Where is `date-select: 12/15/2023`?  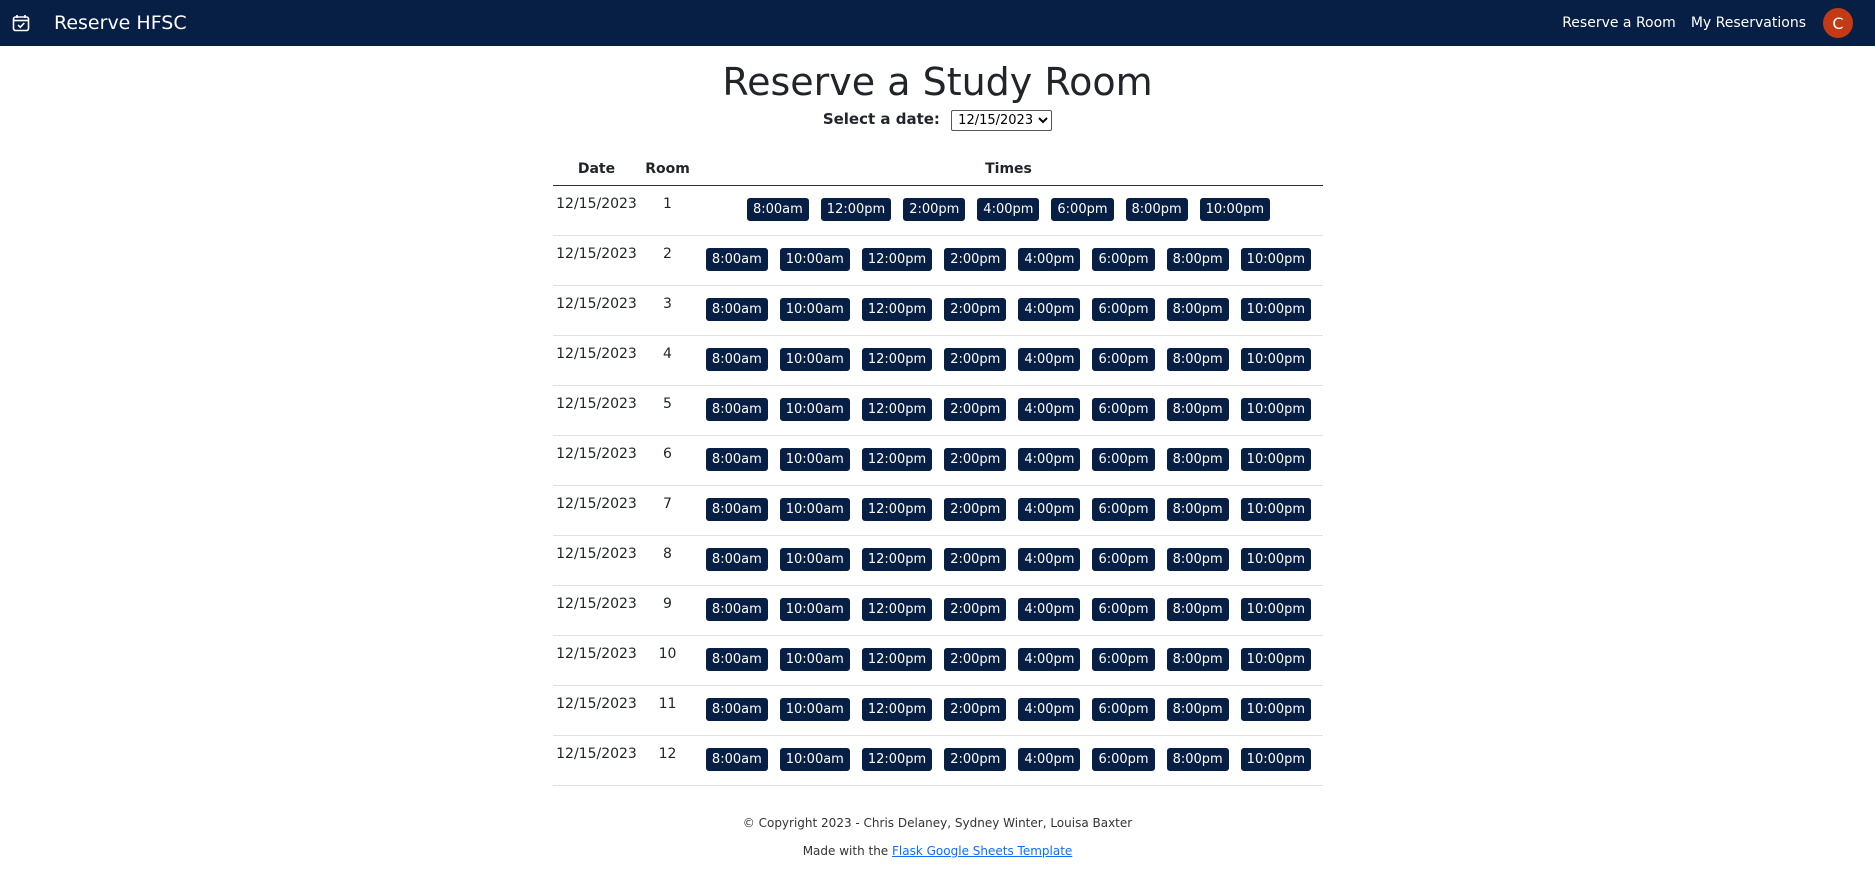
date-select: 12/15/2023 is located at coordinates (1002, 120).